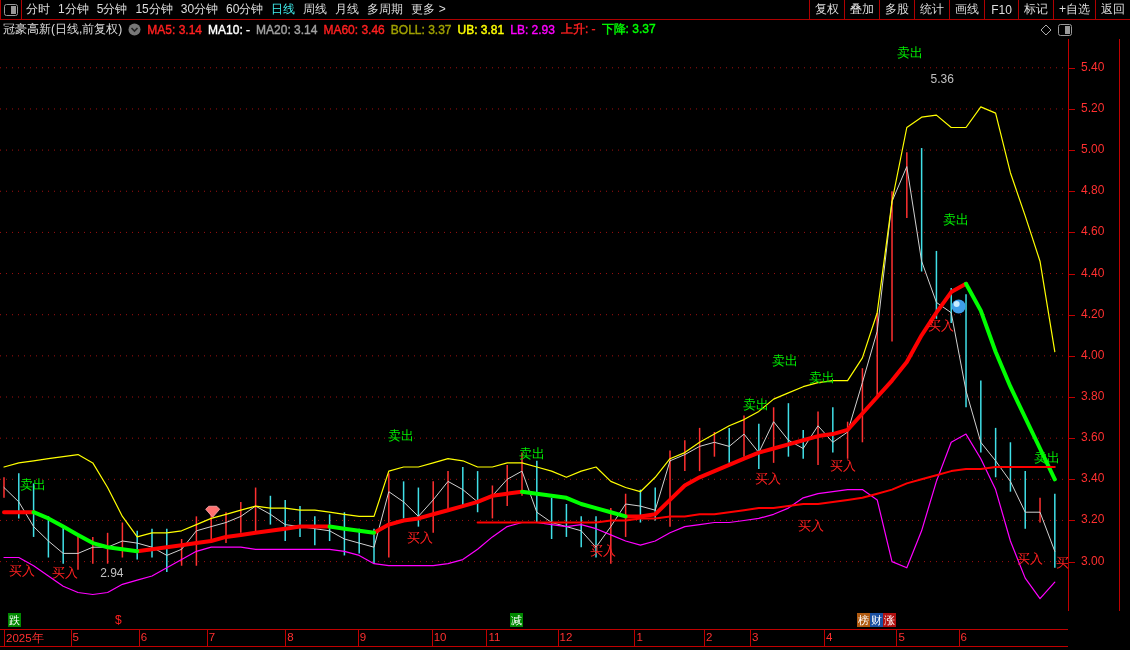 The width and height of the screenshot is (1130, 650). Describe the element at coordinates (287, 29) in the screenshot. I see `indicator-value: MA20: 3.14` at that location.